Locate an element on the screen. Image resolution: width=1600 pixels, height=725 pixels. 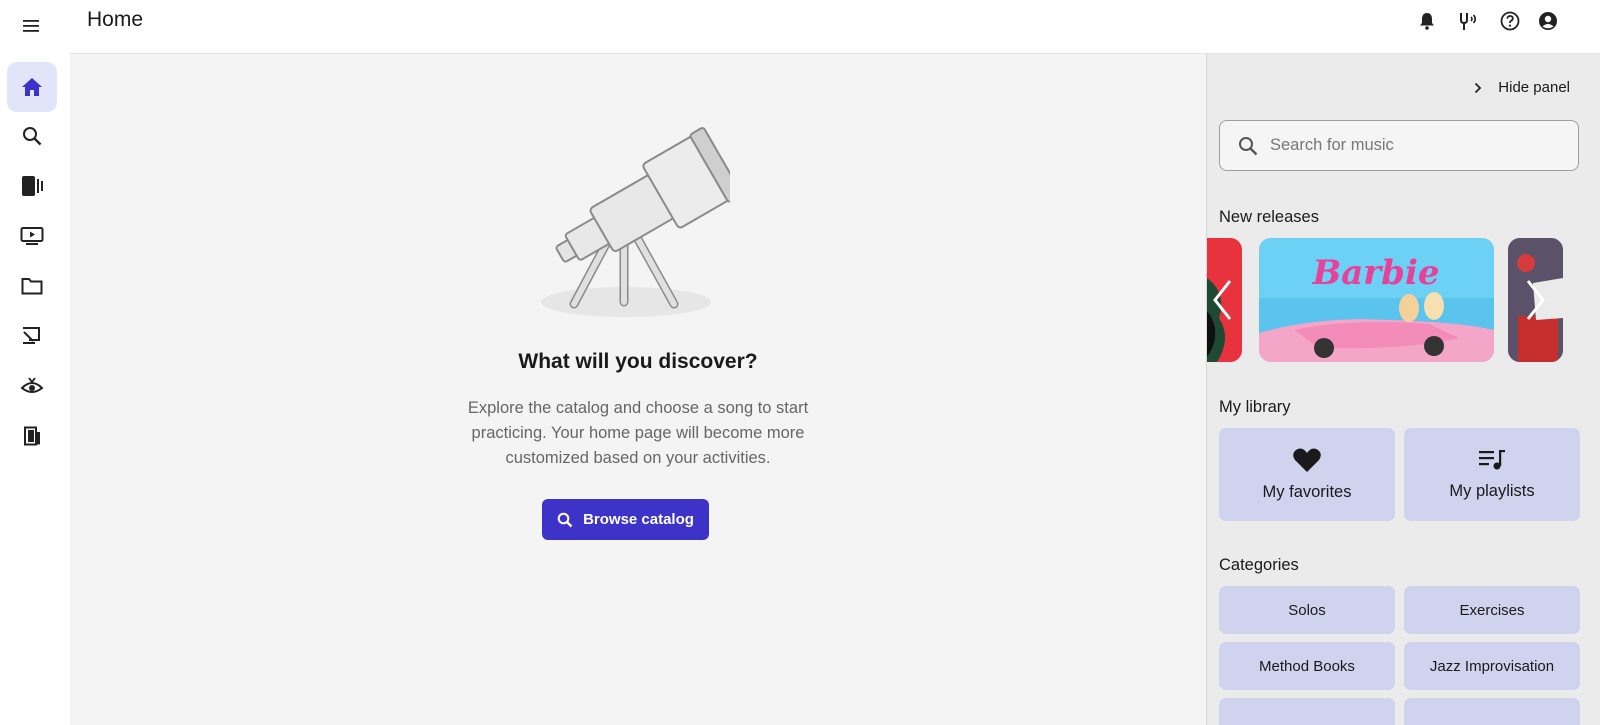
video-icon is located at coordinates (32, 236).